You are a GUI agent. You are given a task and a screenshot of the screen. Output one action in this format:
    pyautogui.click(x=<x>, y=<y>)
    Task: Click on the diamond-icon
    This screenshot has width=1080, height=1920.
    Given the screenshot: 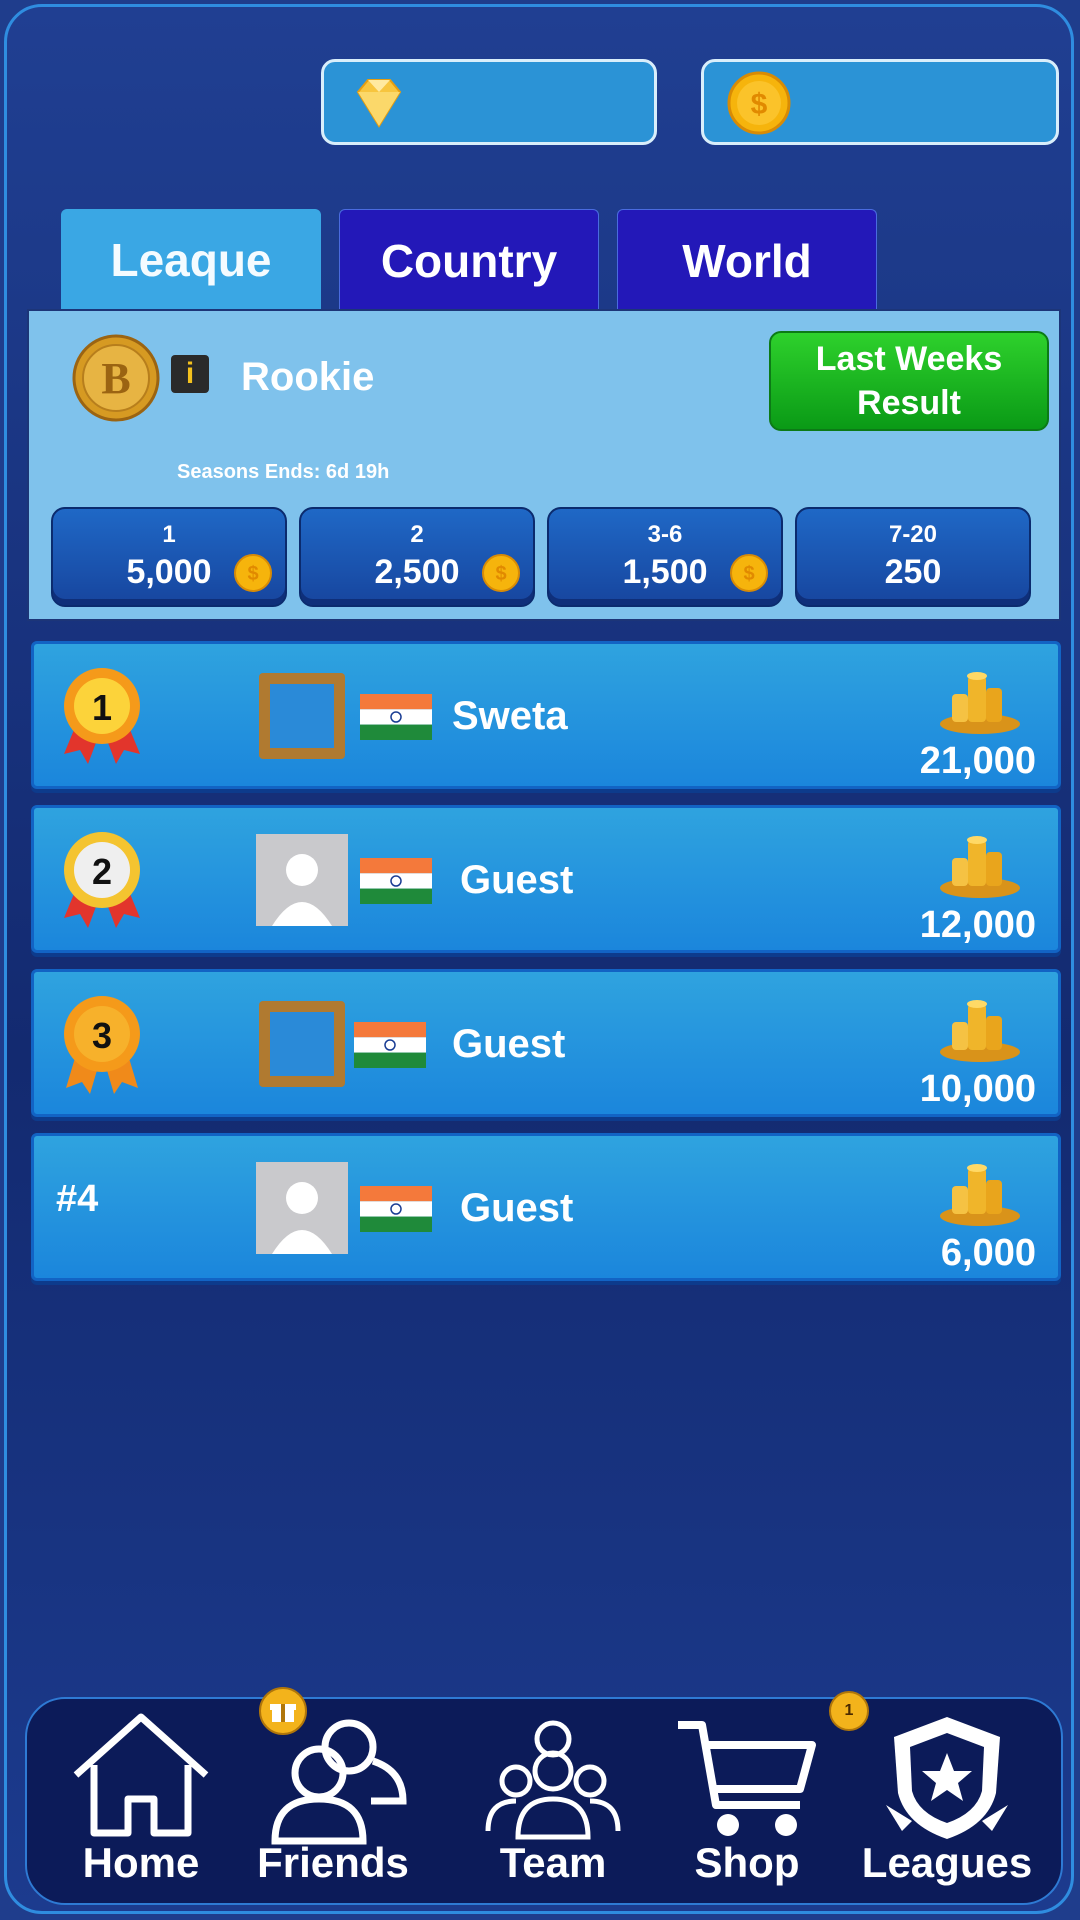 What is the action you would take?
    pyautogui.click(x=379, y=105)
    